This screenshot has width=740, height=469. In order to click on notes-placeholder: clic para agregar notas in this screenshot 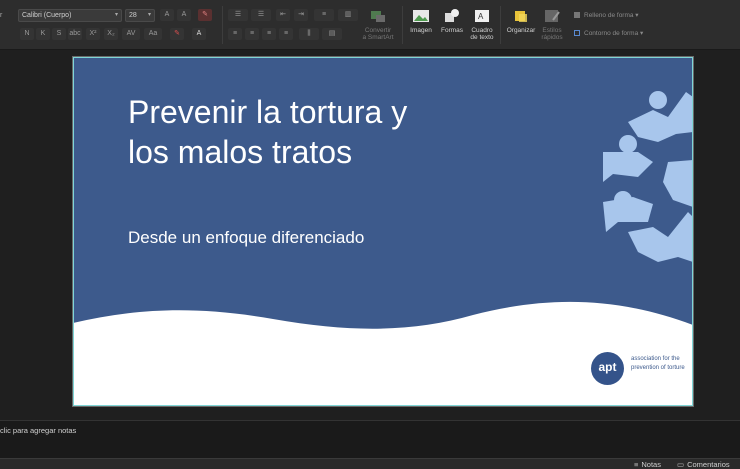, I will do `click(38, 430)`.